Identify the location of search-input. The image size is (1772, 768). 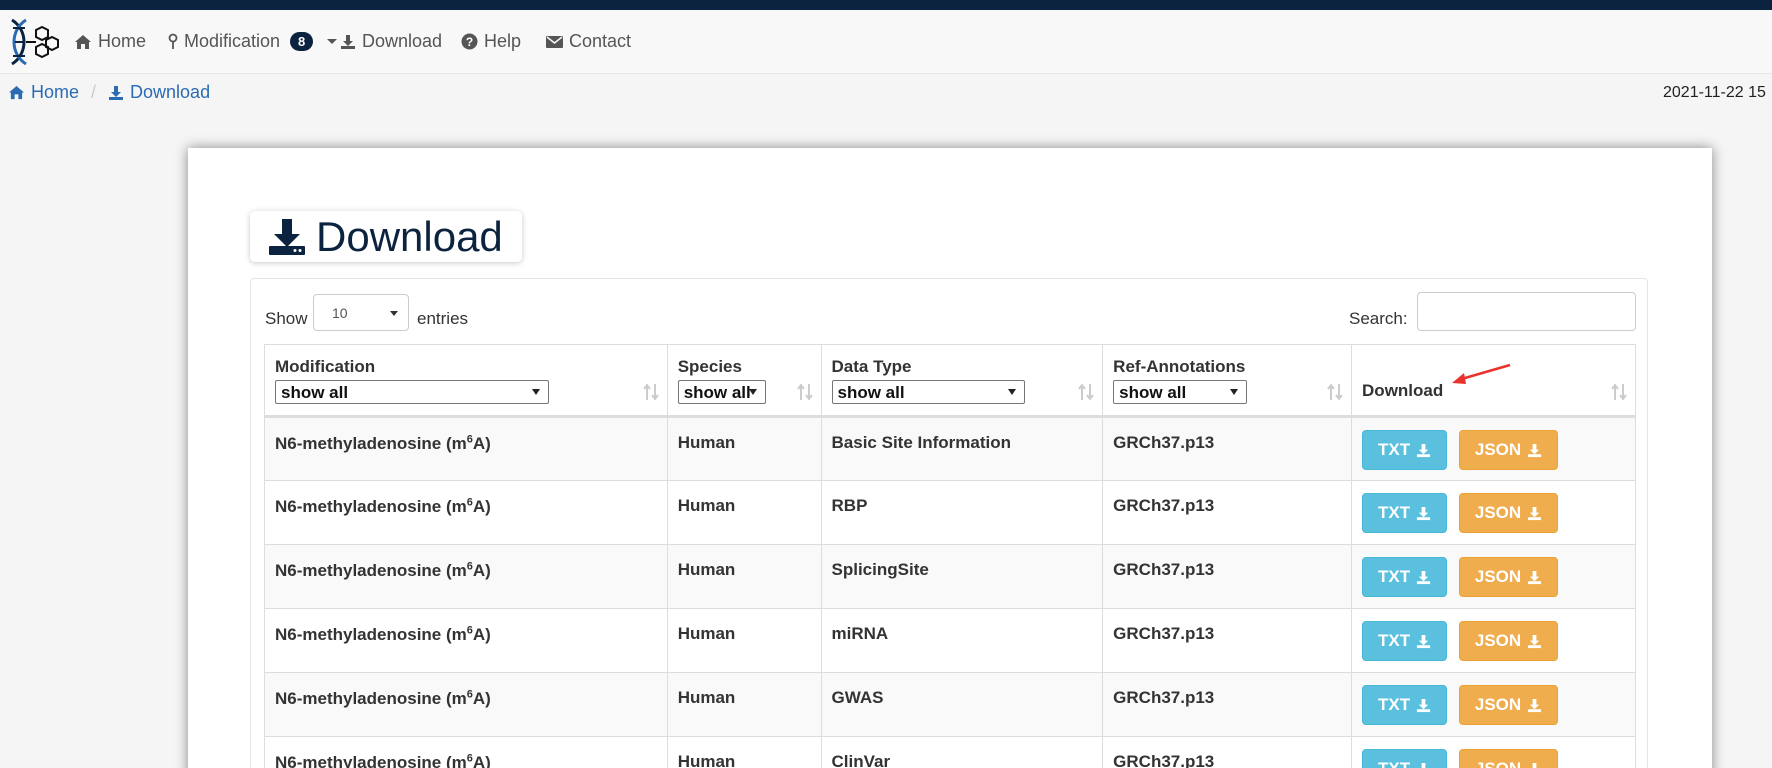
(1526, 311).